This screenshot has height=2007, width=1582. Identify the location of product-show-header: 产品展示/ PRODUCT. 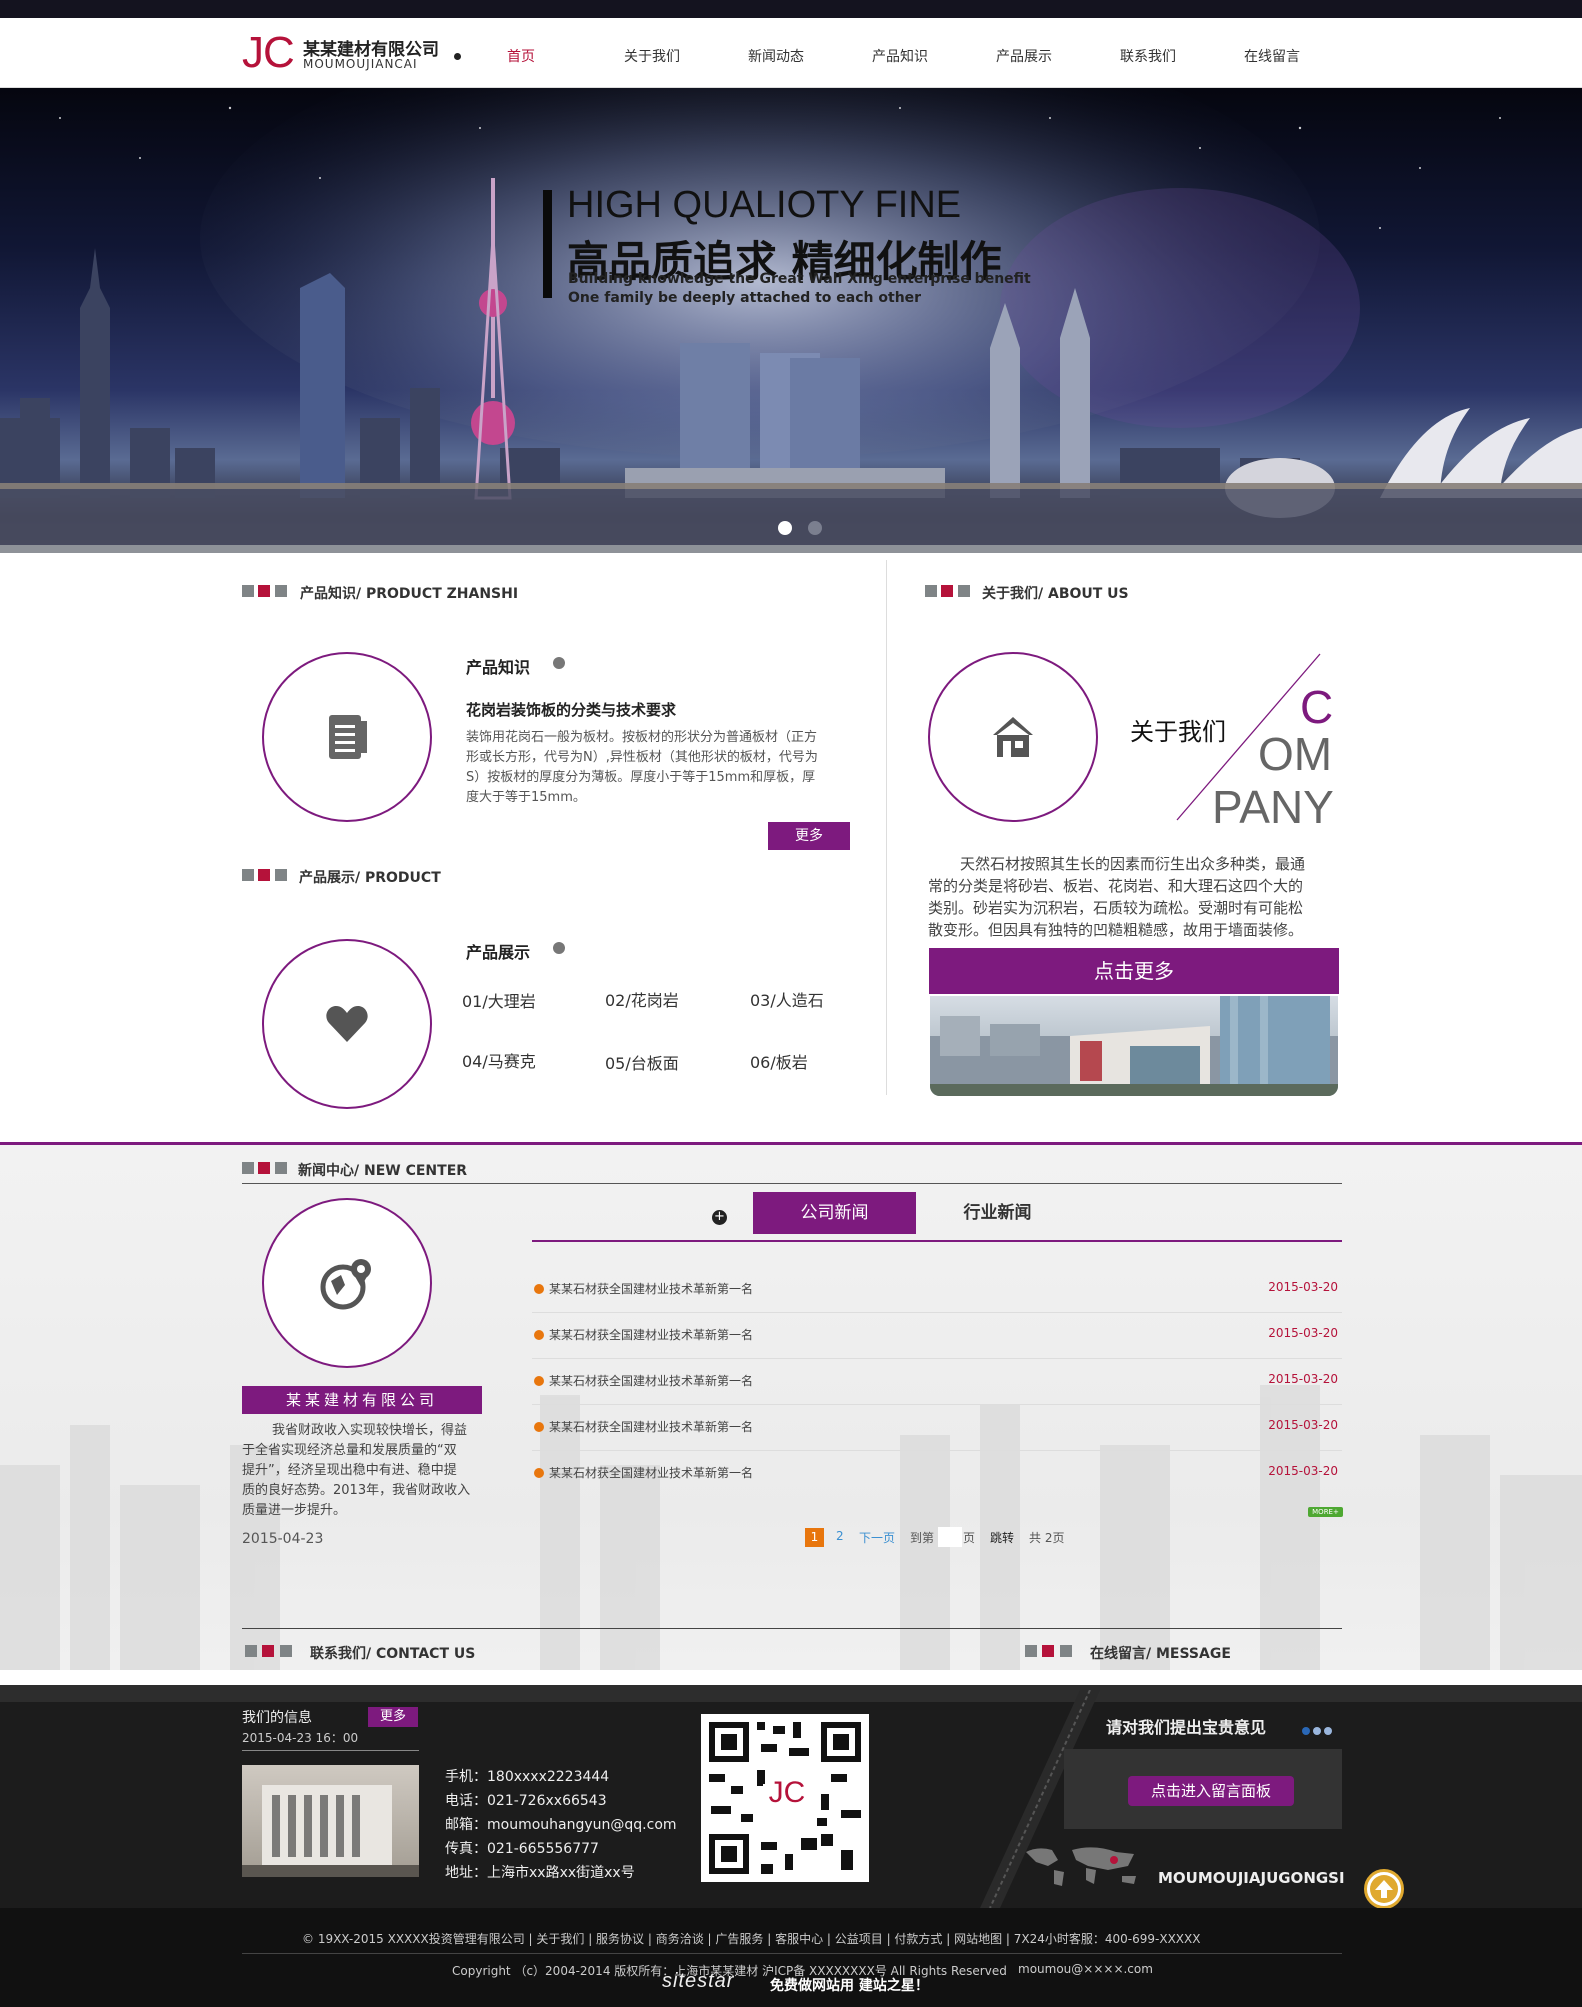
(442, 876).